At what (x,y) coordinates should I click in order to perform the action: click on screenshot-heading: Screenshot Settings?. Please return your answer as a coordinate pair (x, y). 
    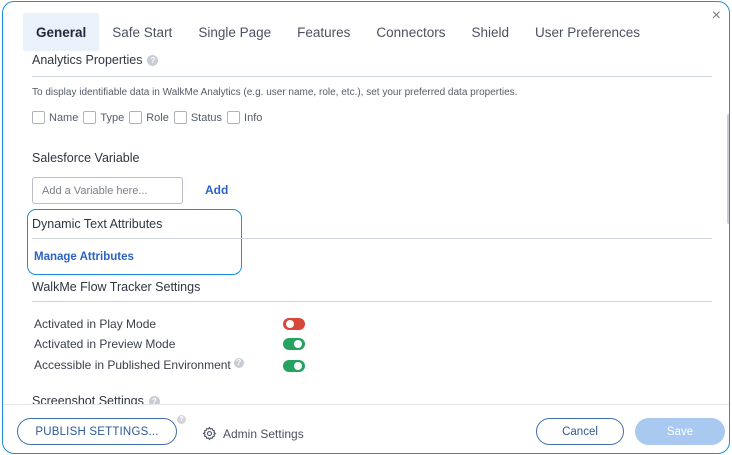
    Looking at the image, I should click on (96, 399).